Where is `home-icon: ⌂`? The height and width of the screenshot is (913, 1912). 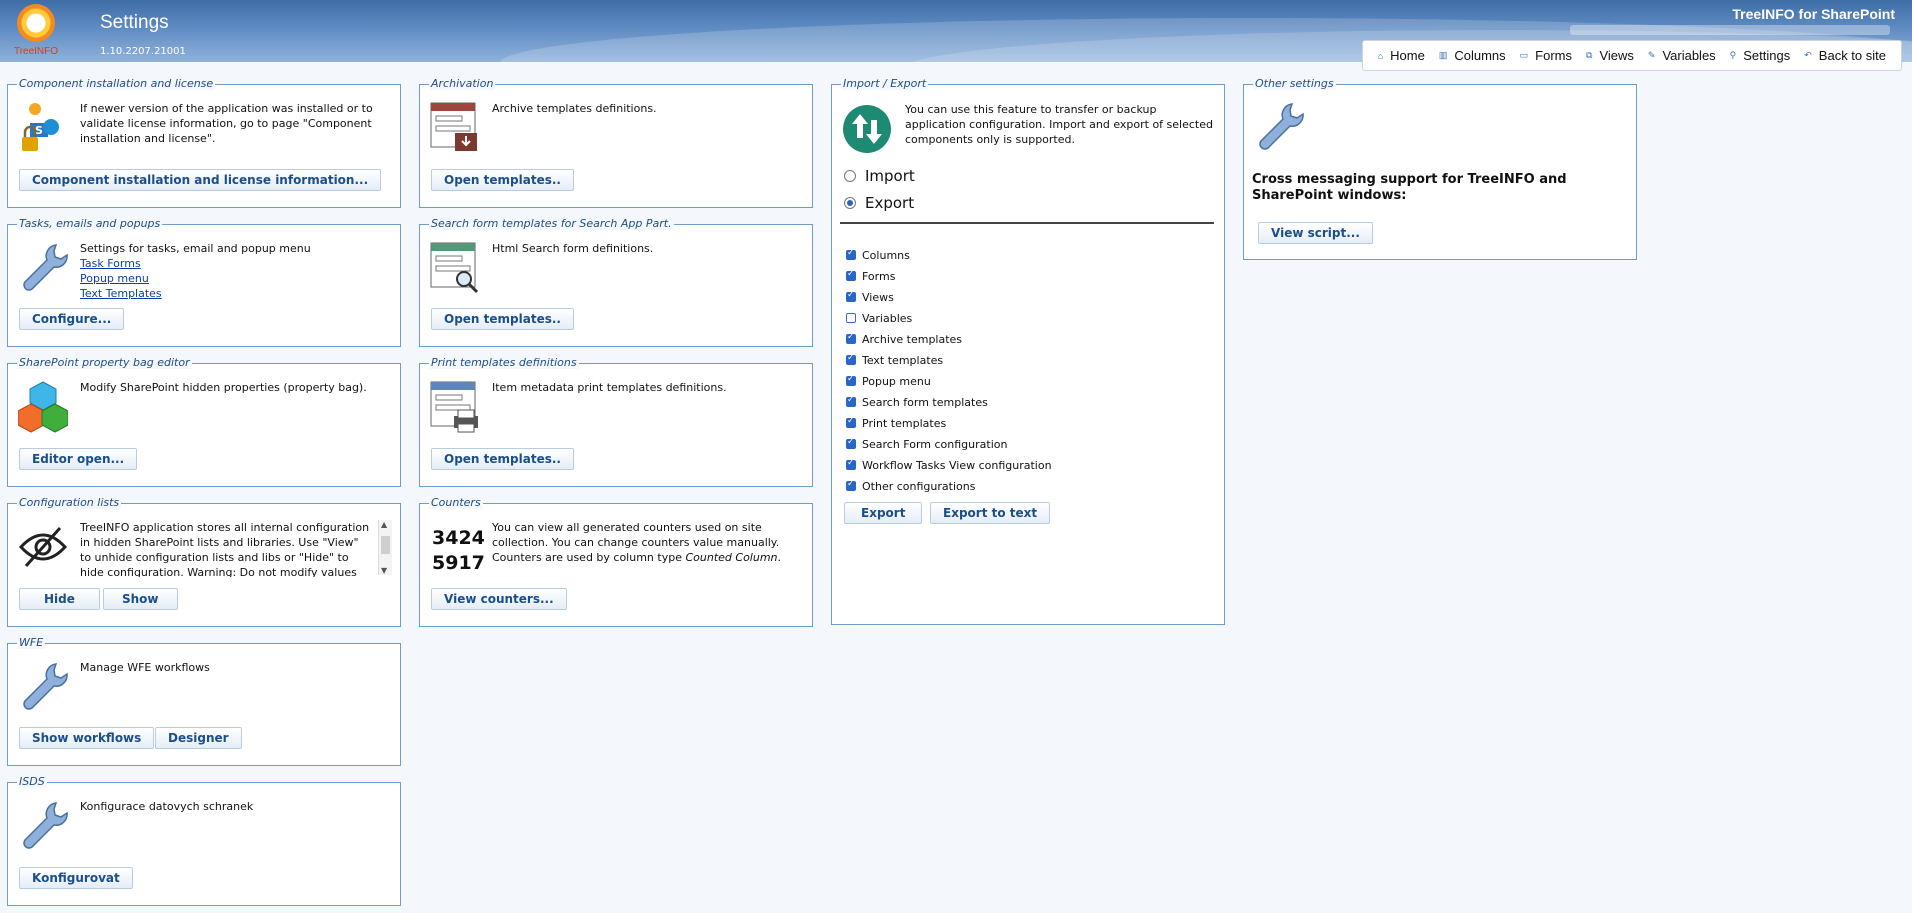
home-icon: ⌂ is located at coordinates (1380, 55).